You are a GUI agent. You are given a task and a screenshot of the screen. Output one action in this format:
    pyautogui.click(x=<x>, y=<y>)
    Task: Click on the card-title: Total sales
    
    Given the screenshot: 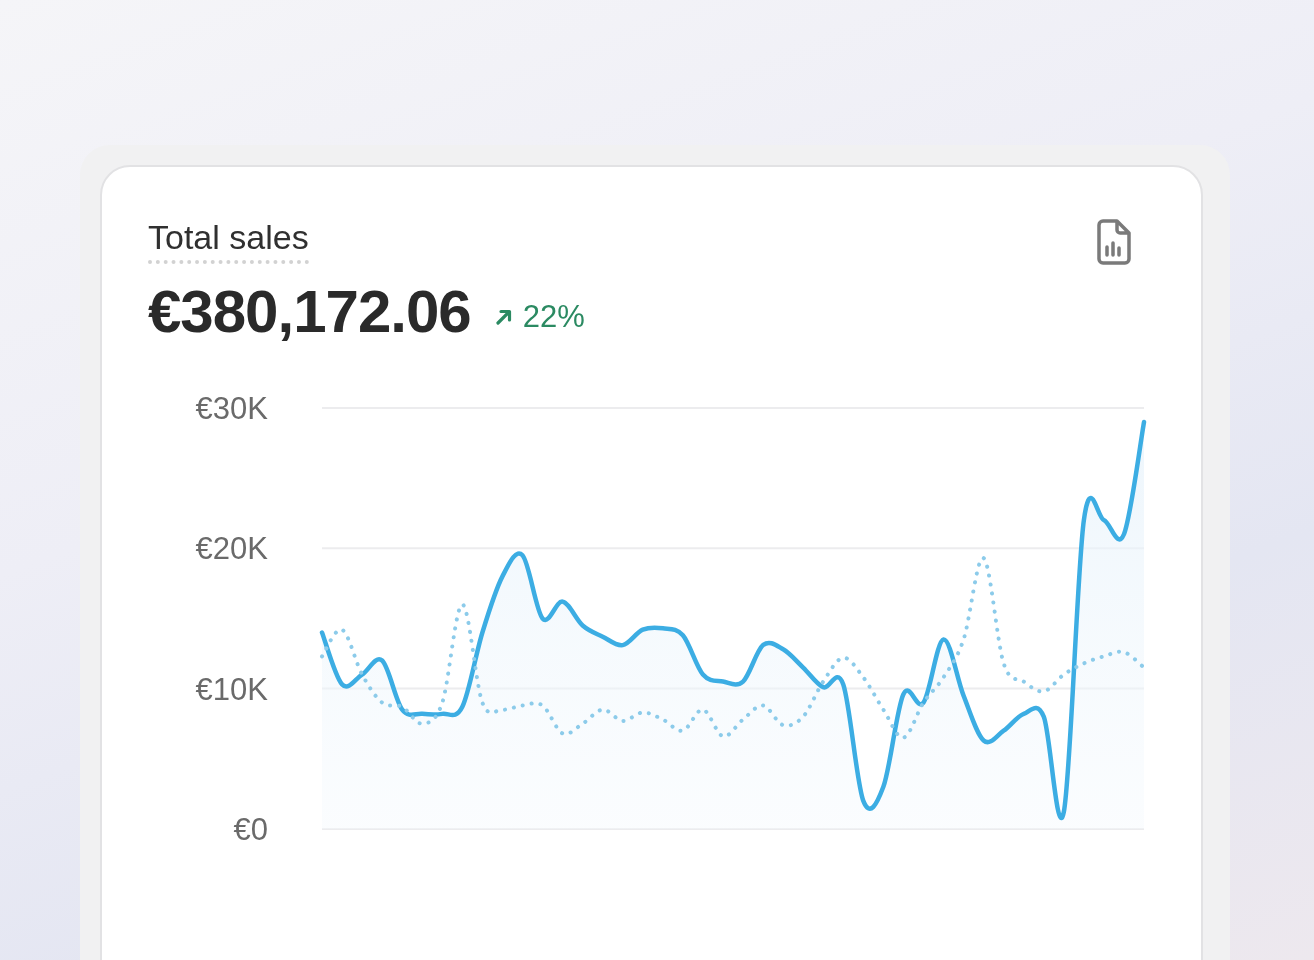 What is the action you would take?
    pyautogui.click(x=228, y=242)
    